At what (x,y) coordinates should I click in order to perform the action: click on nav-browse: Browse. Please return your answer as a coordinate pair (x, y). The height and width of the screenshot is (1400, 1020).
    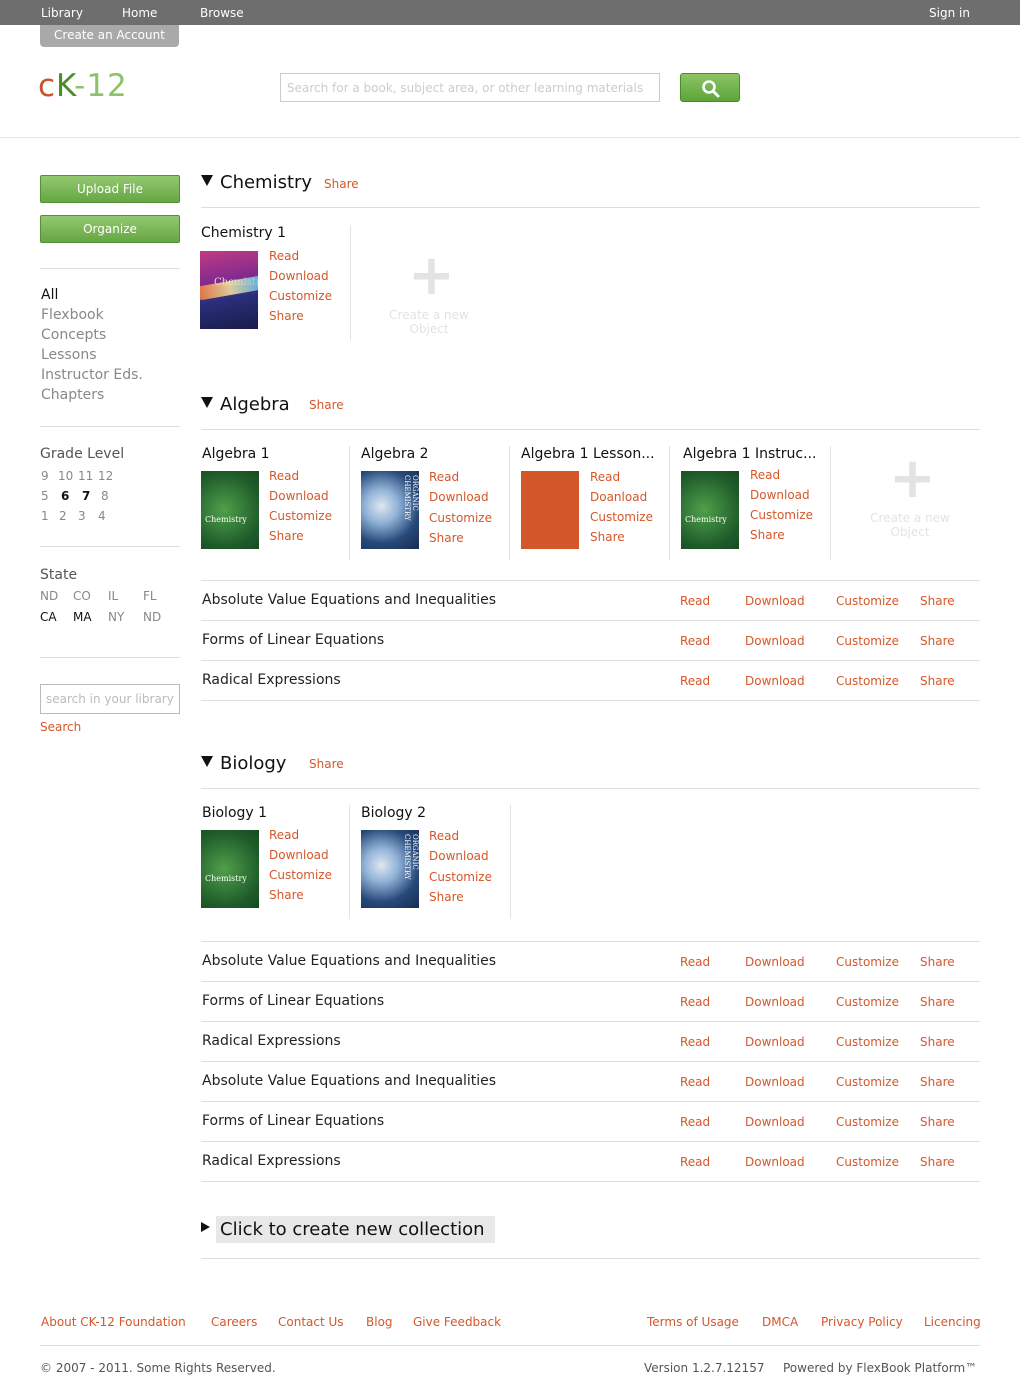
    Looking at the image, I should click on (222, 13).